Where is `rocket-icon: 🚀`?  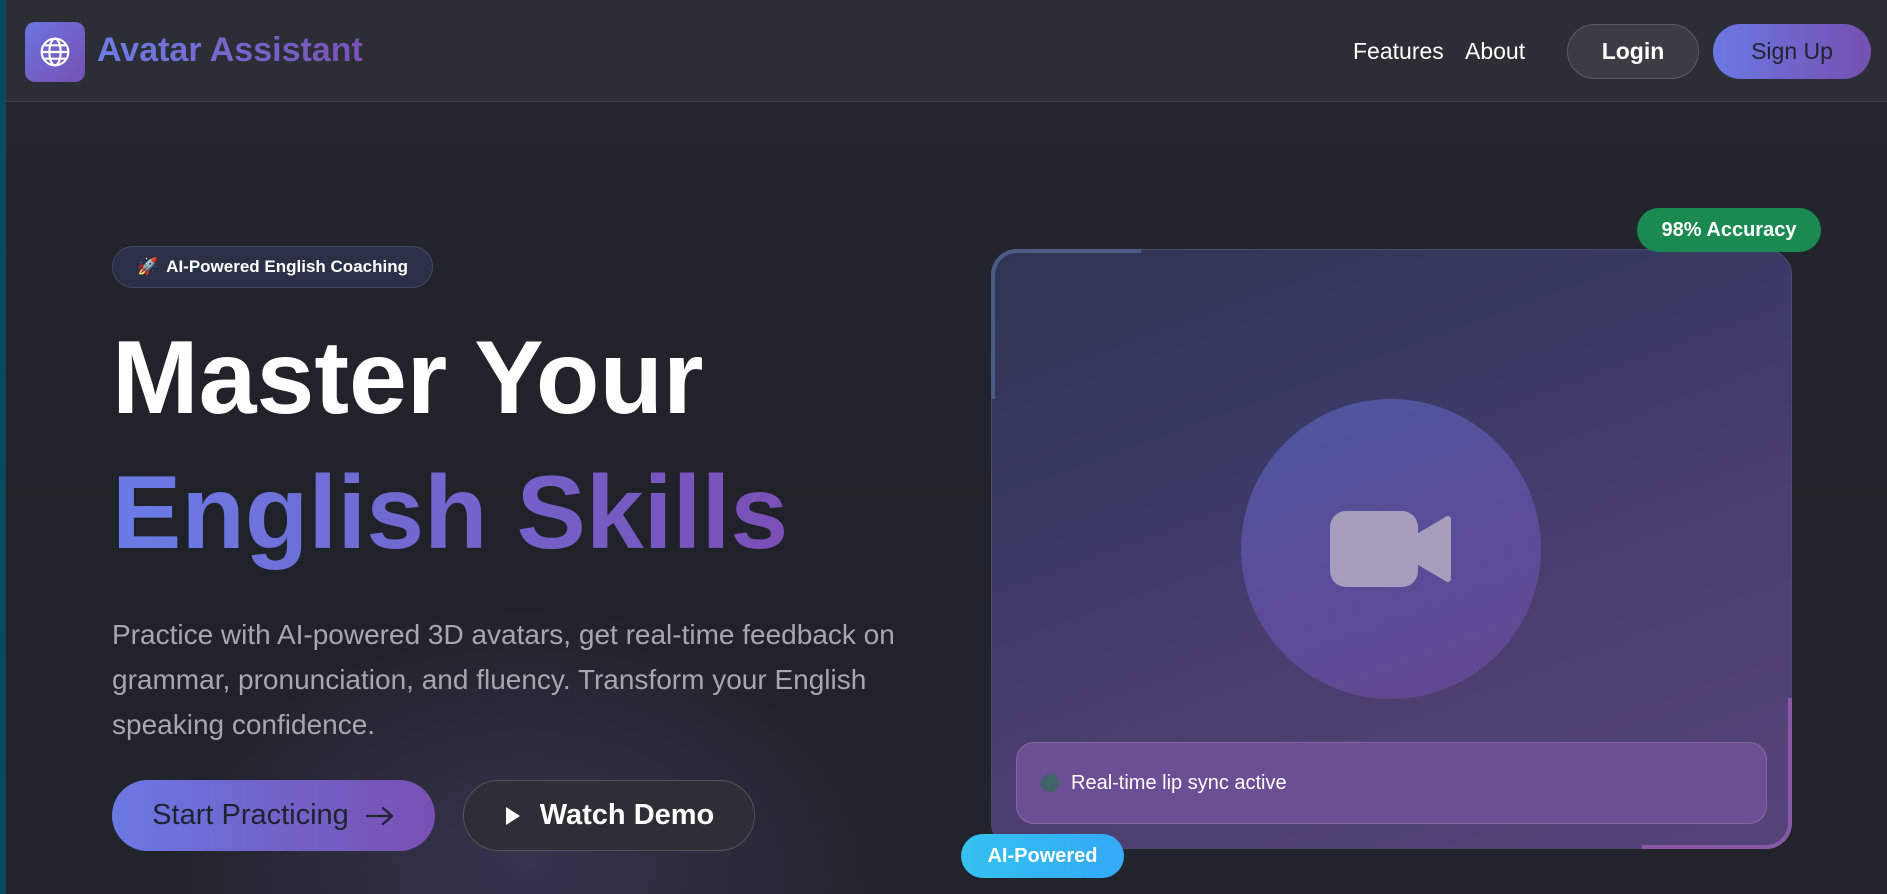 rocket-icon: 🚀 is located at coordinates (148, 266).